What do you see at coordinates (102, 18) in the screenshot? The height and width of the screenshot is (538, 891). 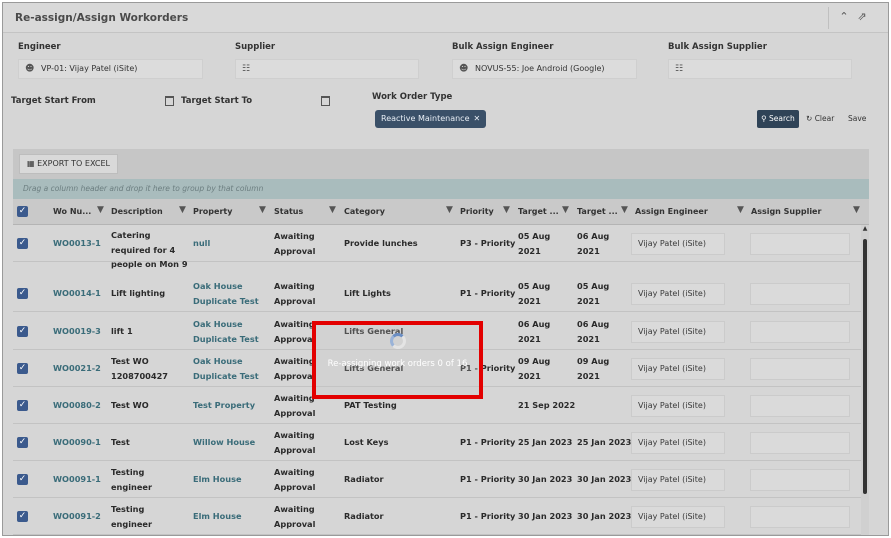 I see `window-title: Re-assign/Assign Workorders` at bounding box center [102, 18].